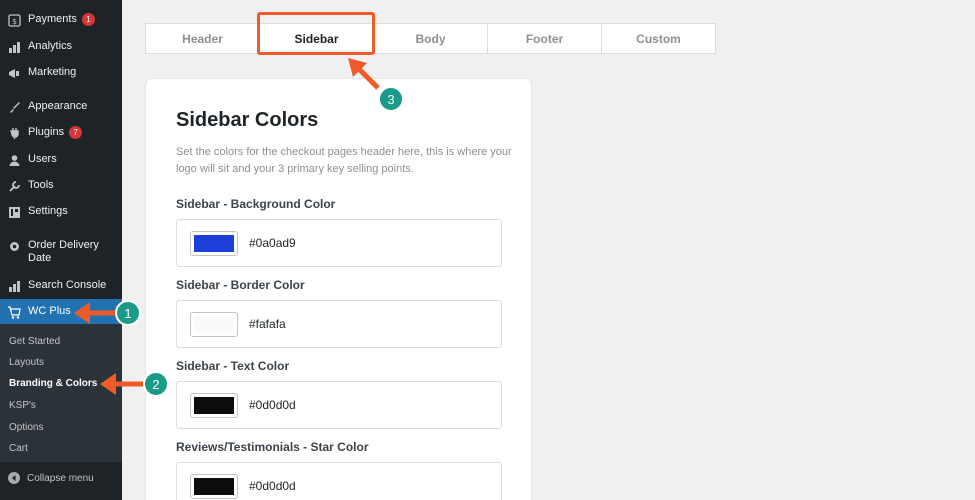  What do you see at coordinates (61, 160) in the screenshot?
I see `menu-item-users: Users` at bounding box center [61, 160].